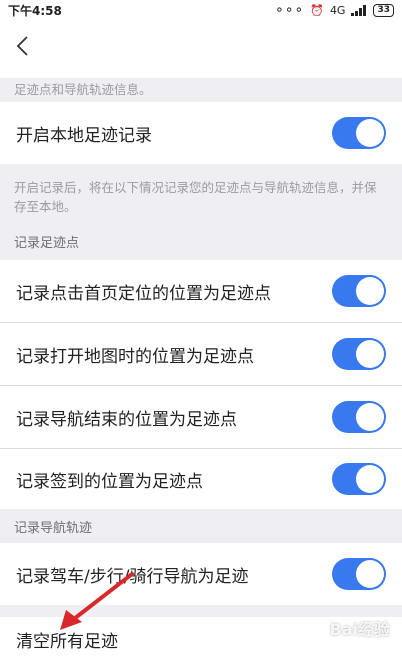 Image resolution: width=402 pixels, height=661 pixels. What do you see at coordinates (383, 10) in the screenshot?
I see `battery-icon: 33` at bounding box center [383, 10].